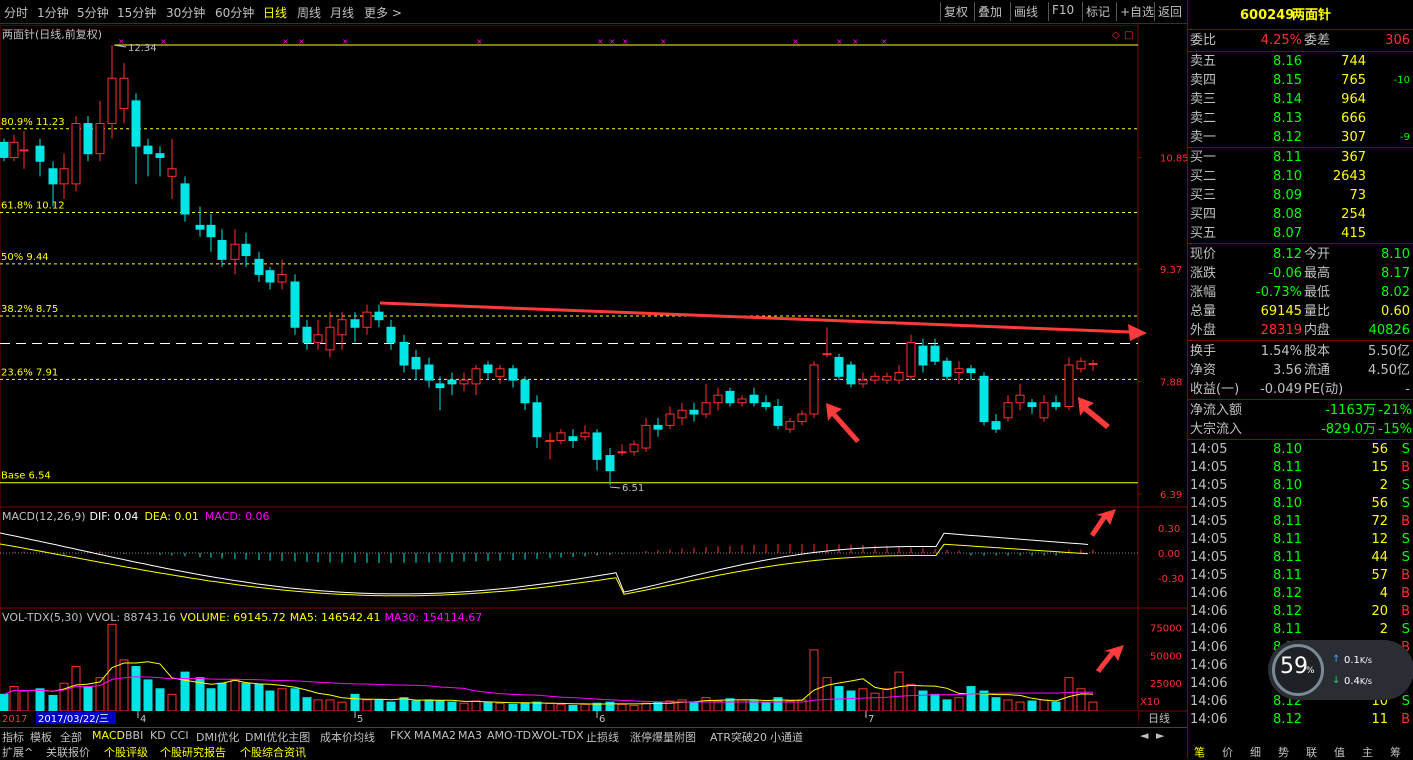 This screenshot has width=1413, height=760. What do you see at coordinates (786, 737) in the screenshot?
I see `indicator-tab-19: 小通道` at bounding box center [786, 737].